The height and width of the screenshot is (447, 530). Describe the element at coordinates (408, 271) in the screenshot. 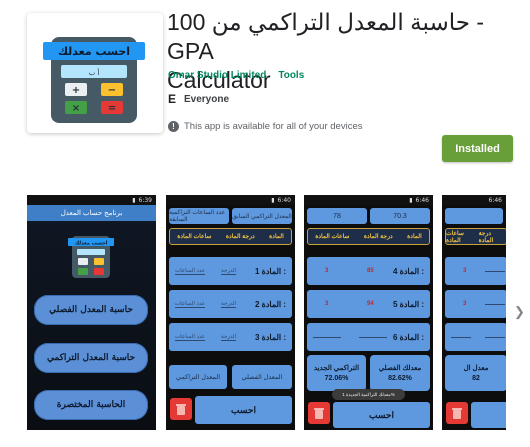

I see `subject-label: المادة 4 :` at that location.